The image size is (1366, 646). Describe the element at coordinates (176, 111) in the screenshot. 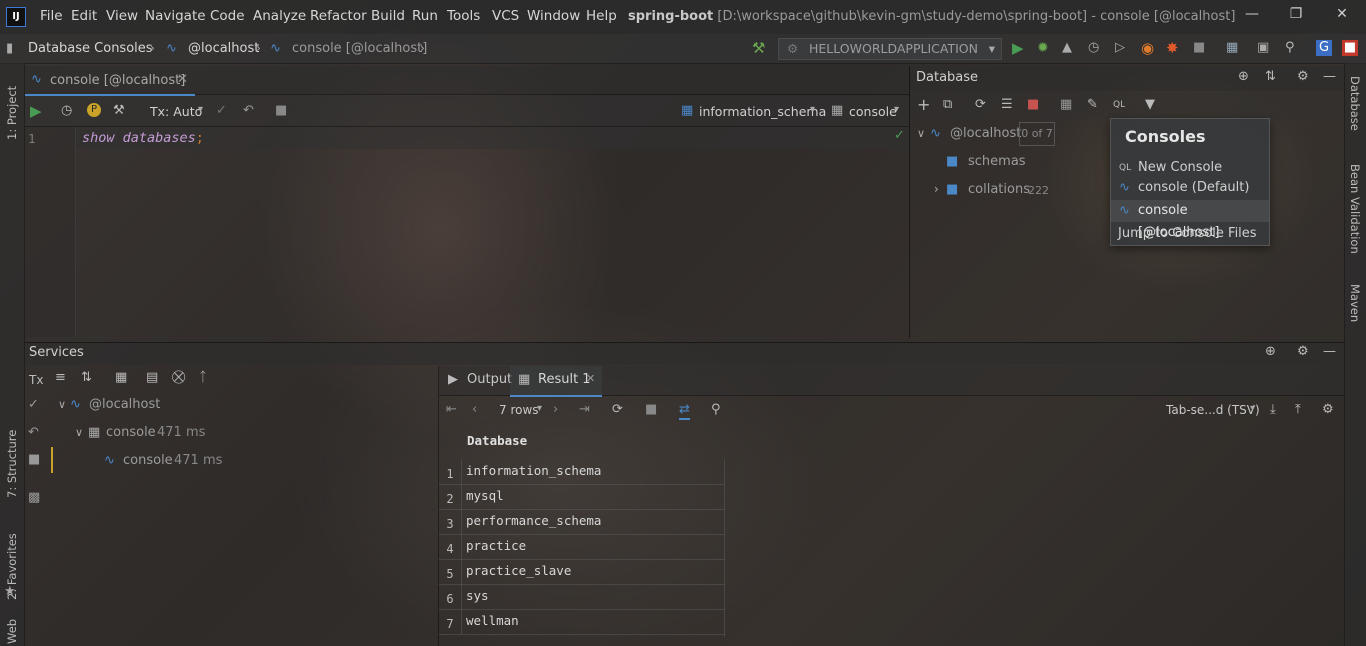

I see `transaction-mode-select: Tx: Auto` at that location.